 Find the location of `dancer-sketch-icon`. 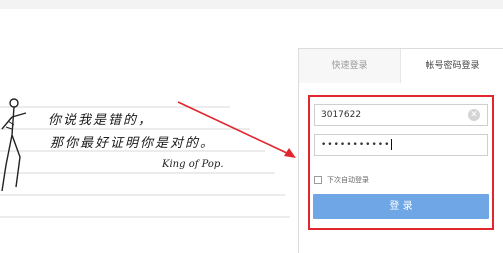

dancer-sketch-icon is located at coordinates (14, 145).